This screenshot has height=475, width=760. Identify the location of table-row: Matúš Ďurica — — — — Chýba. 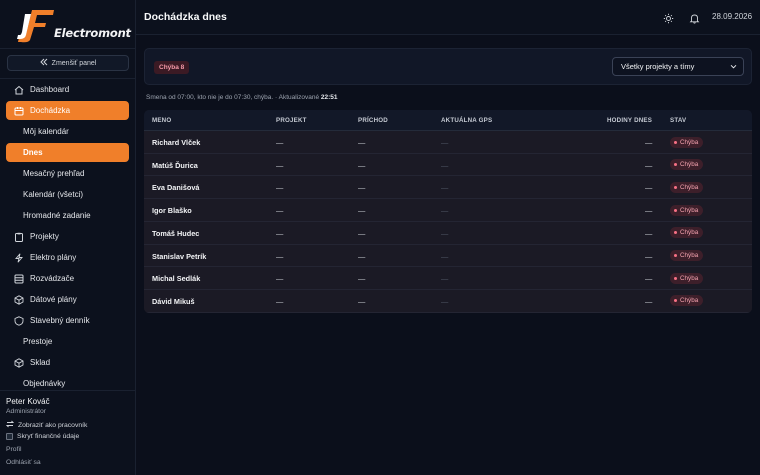
(448, 165).